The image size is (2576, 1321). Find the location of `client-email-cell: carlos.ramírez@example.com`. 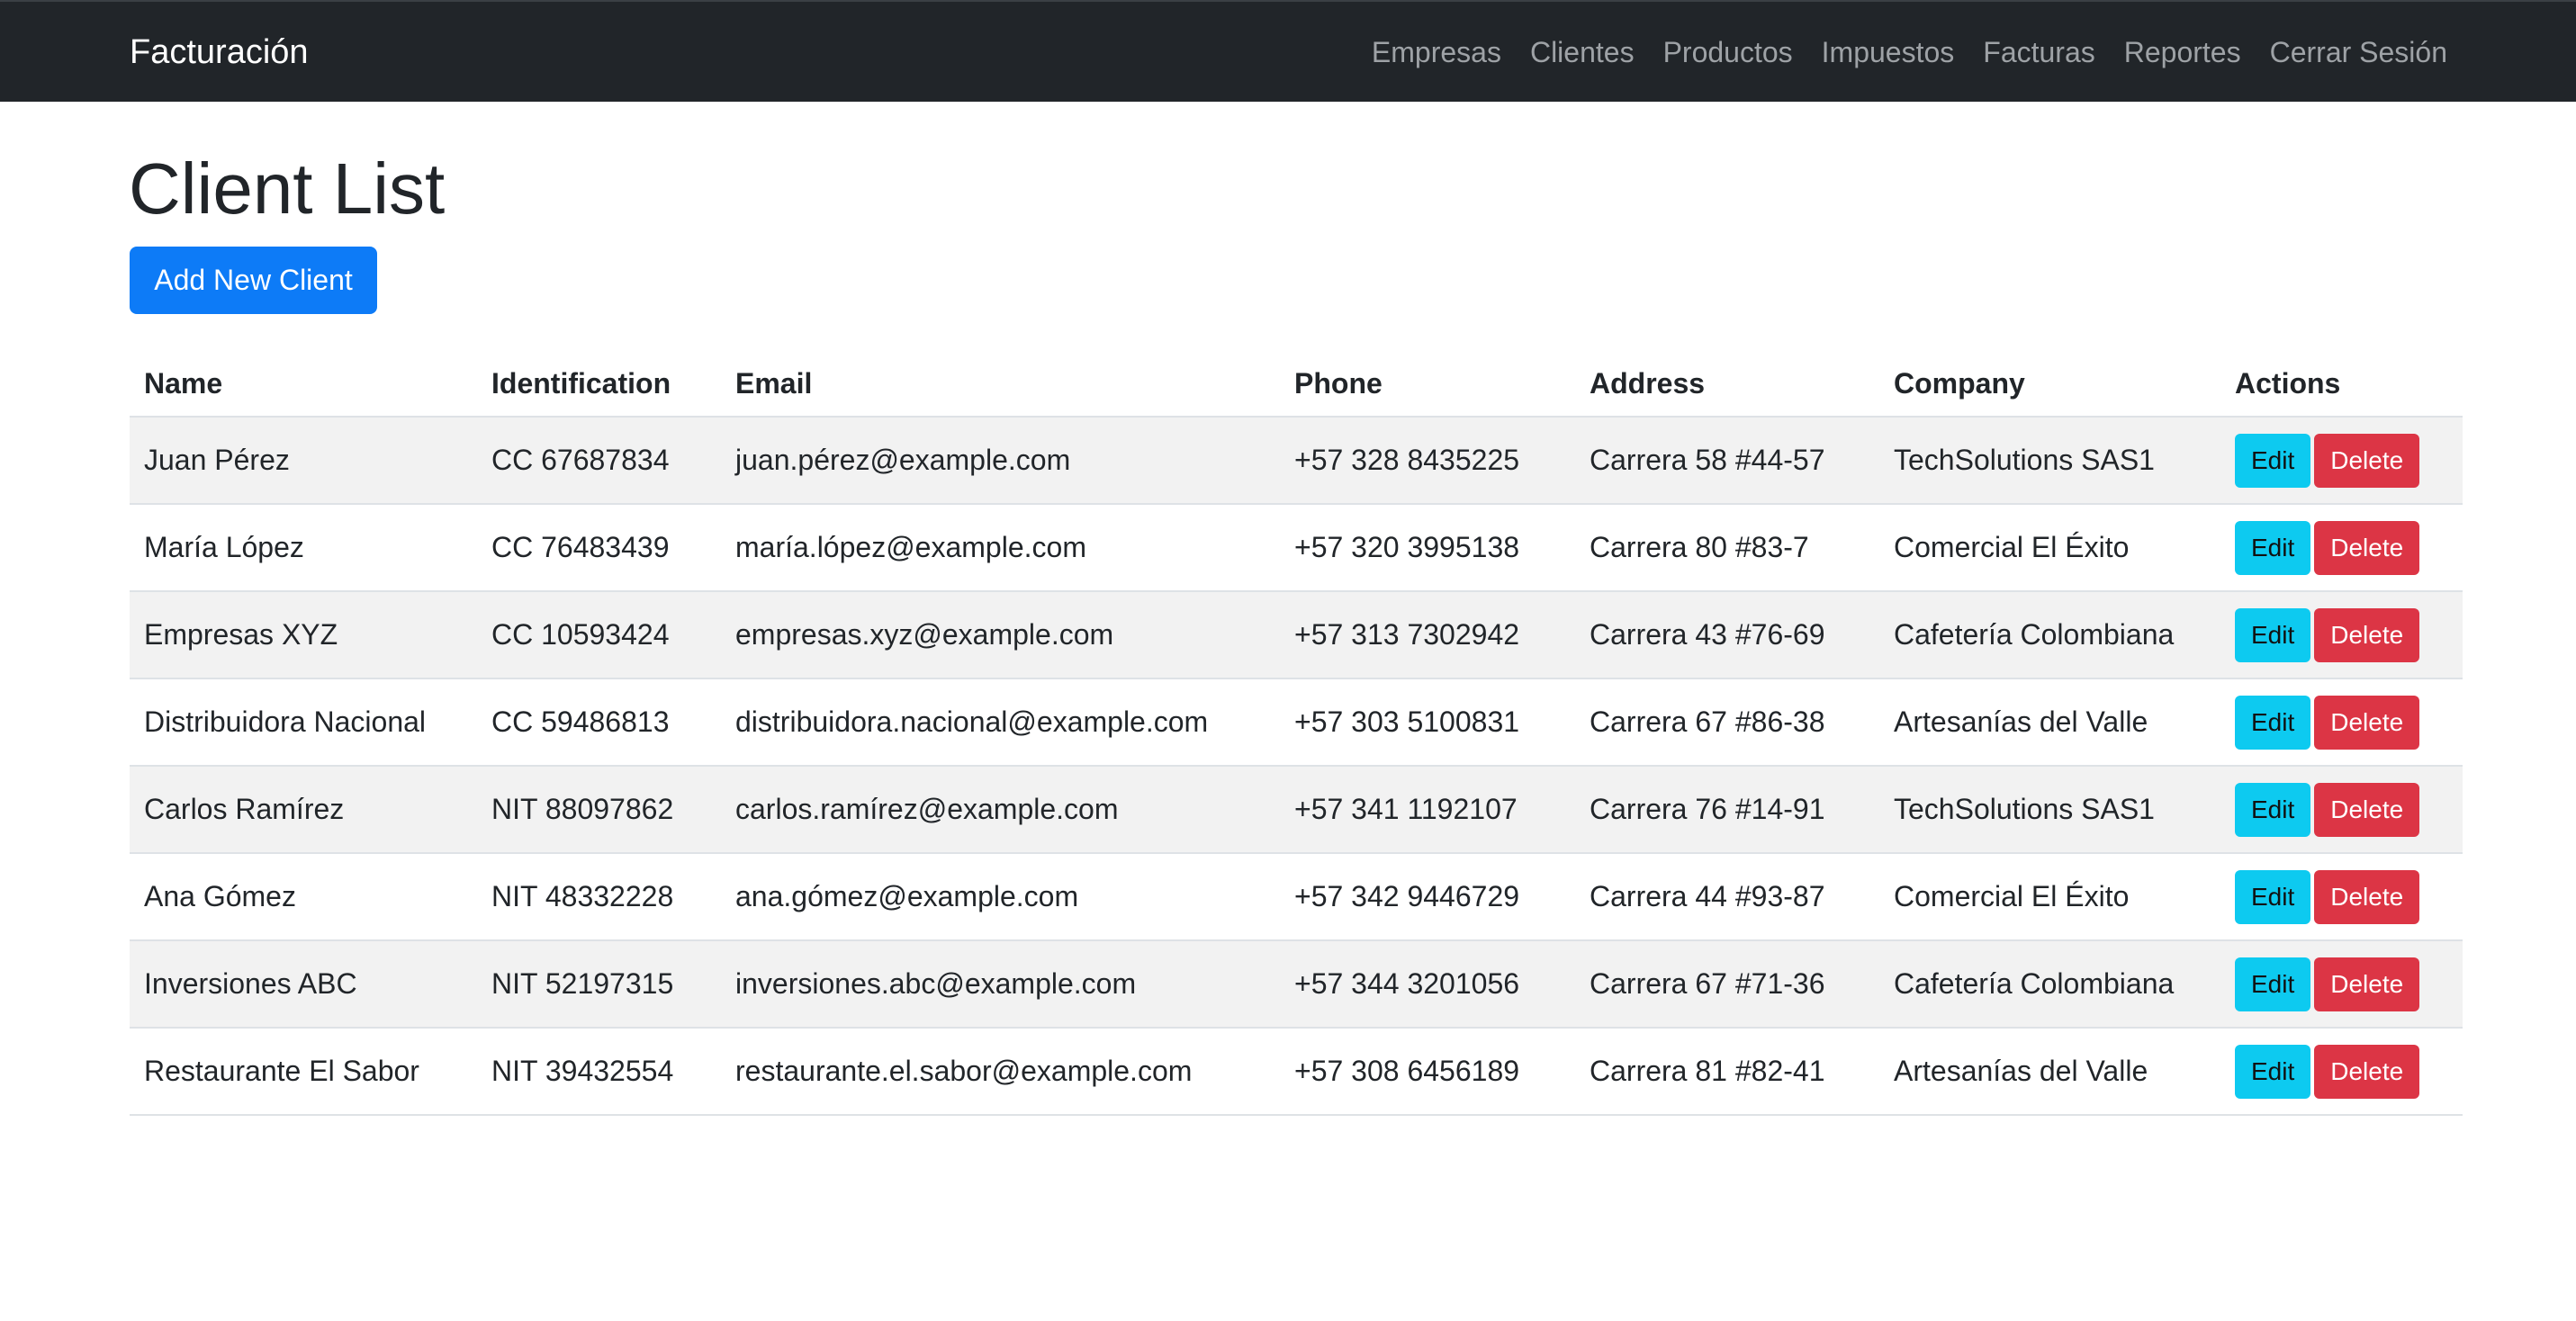

client-email-cell: carlos.ramírez@example.com is located at coordinates (1000, 810).